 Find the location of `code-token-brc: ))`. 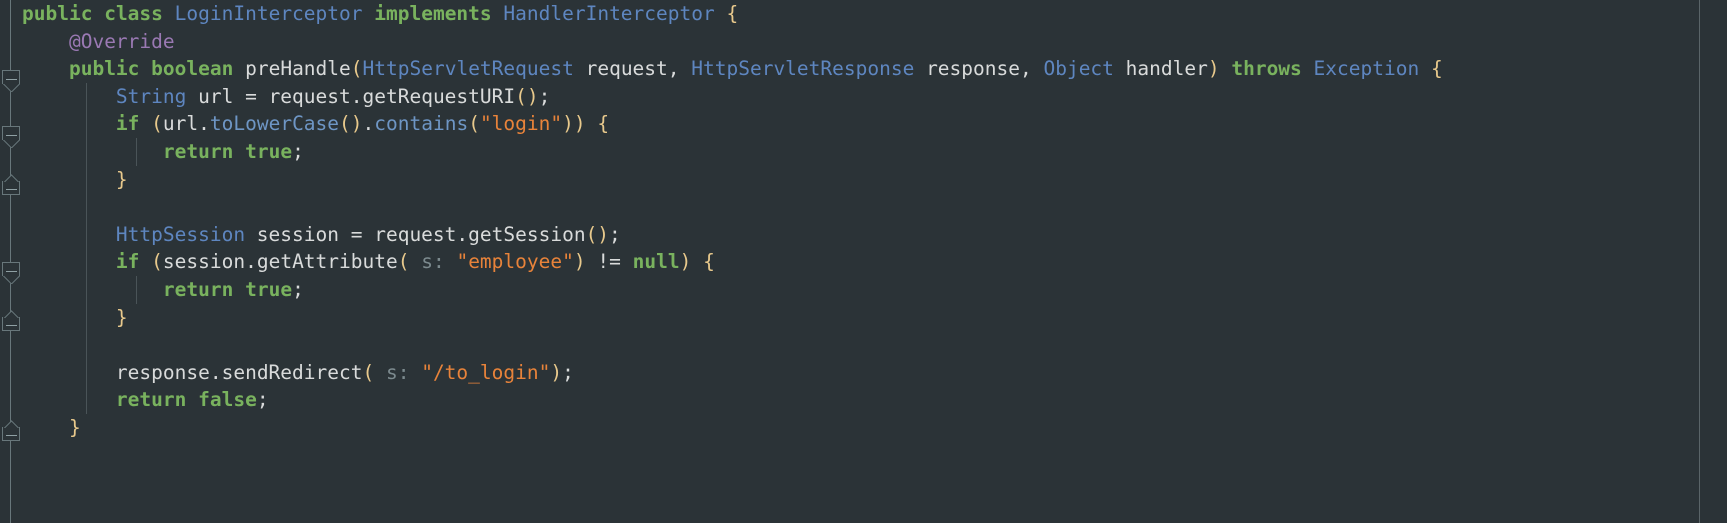

code-token-brc: )) is located at coordinates (574, 124).